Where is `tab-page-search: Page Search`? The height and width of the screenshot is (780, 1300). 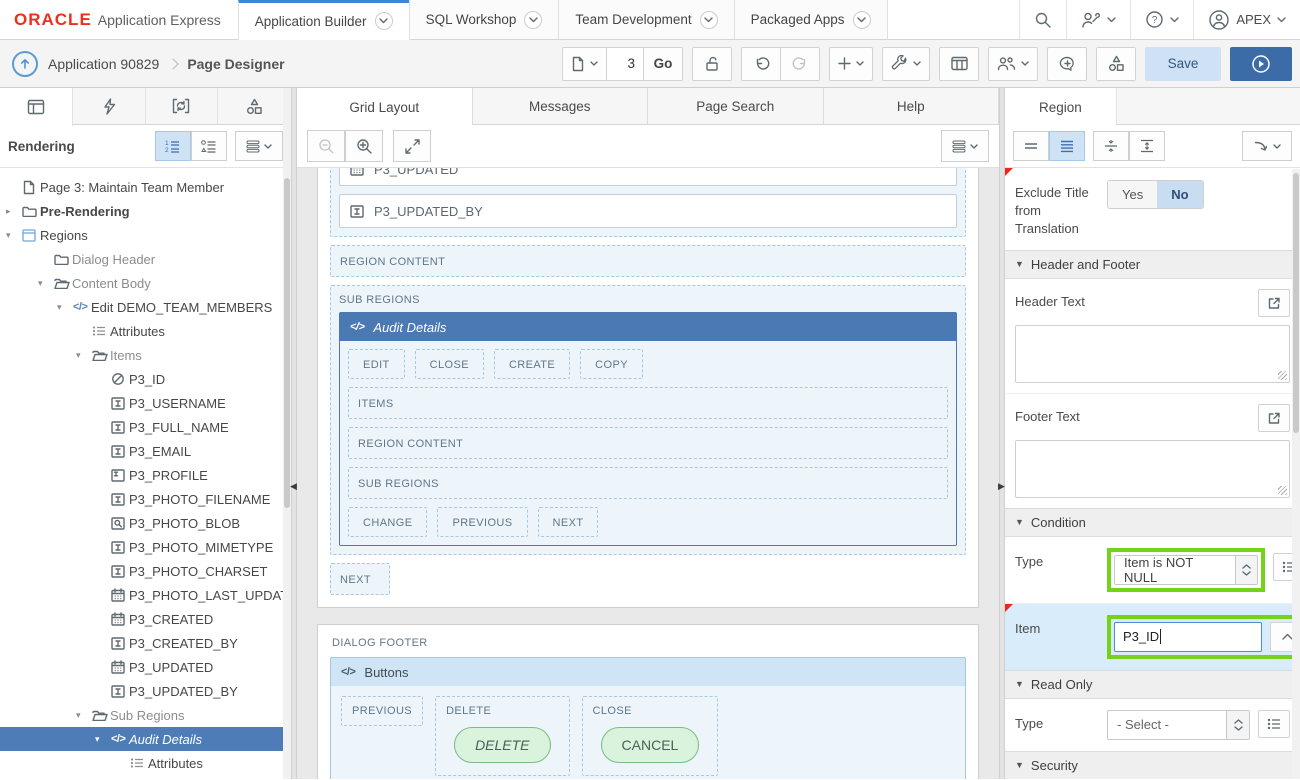
tab-page-search: Page Search is located at coordinates (736, 106).